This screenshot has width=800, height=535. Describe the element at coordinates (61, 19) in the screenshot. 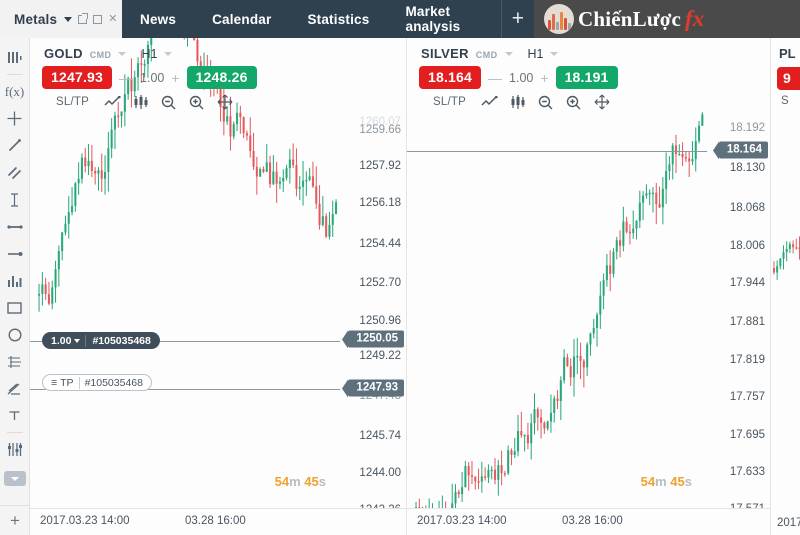

I see `workspace-tab-metals: Metals ✕` at that location.